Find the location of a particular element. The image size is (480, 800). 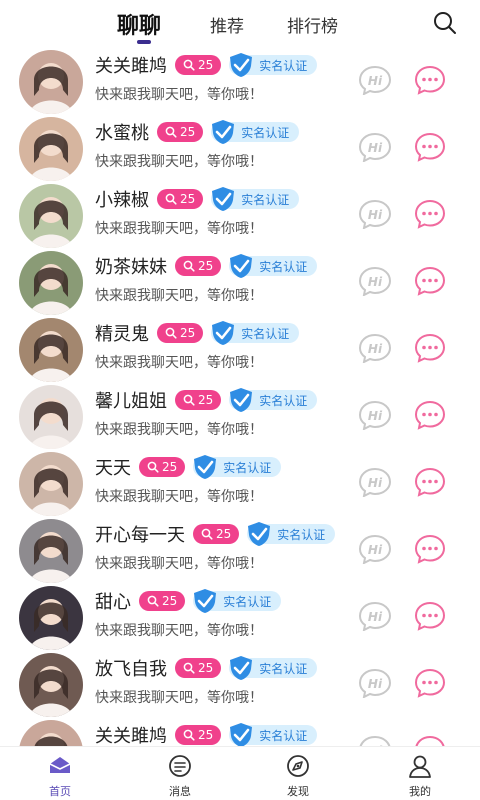

tab-recommend: 推荐 is located at coordinates (227, 24).